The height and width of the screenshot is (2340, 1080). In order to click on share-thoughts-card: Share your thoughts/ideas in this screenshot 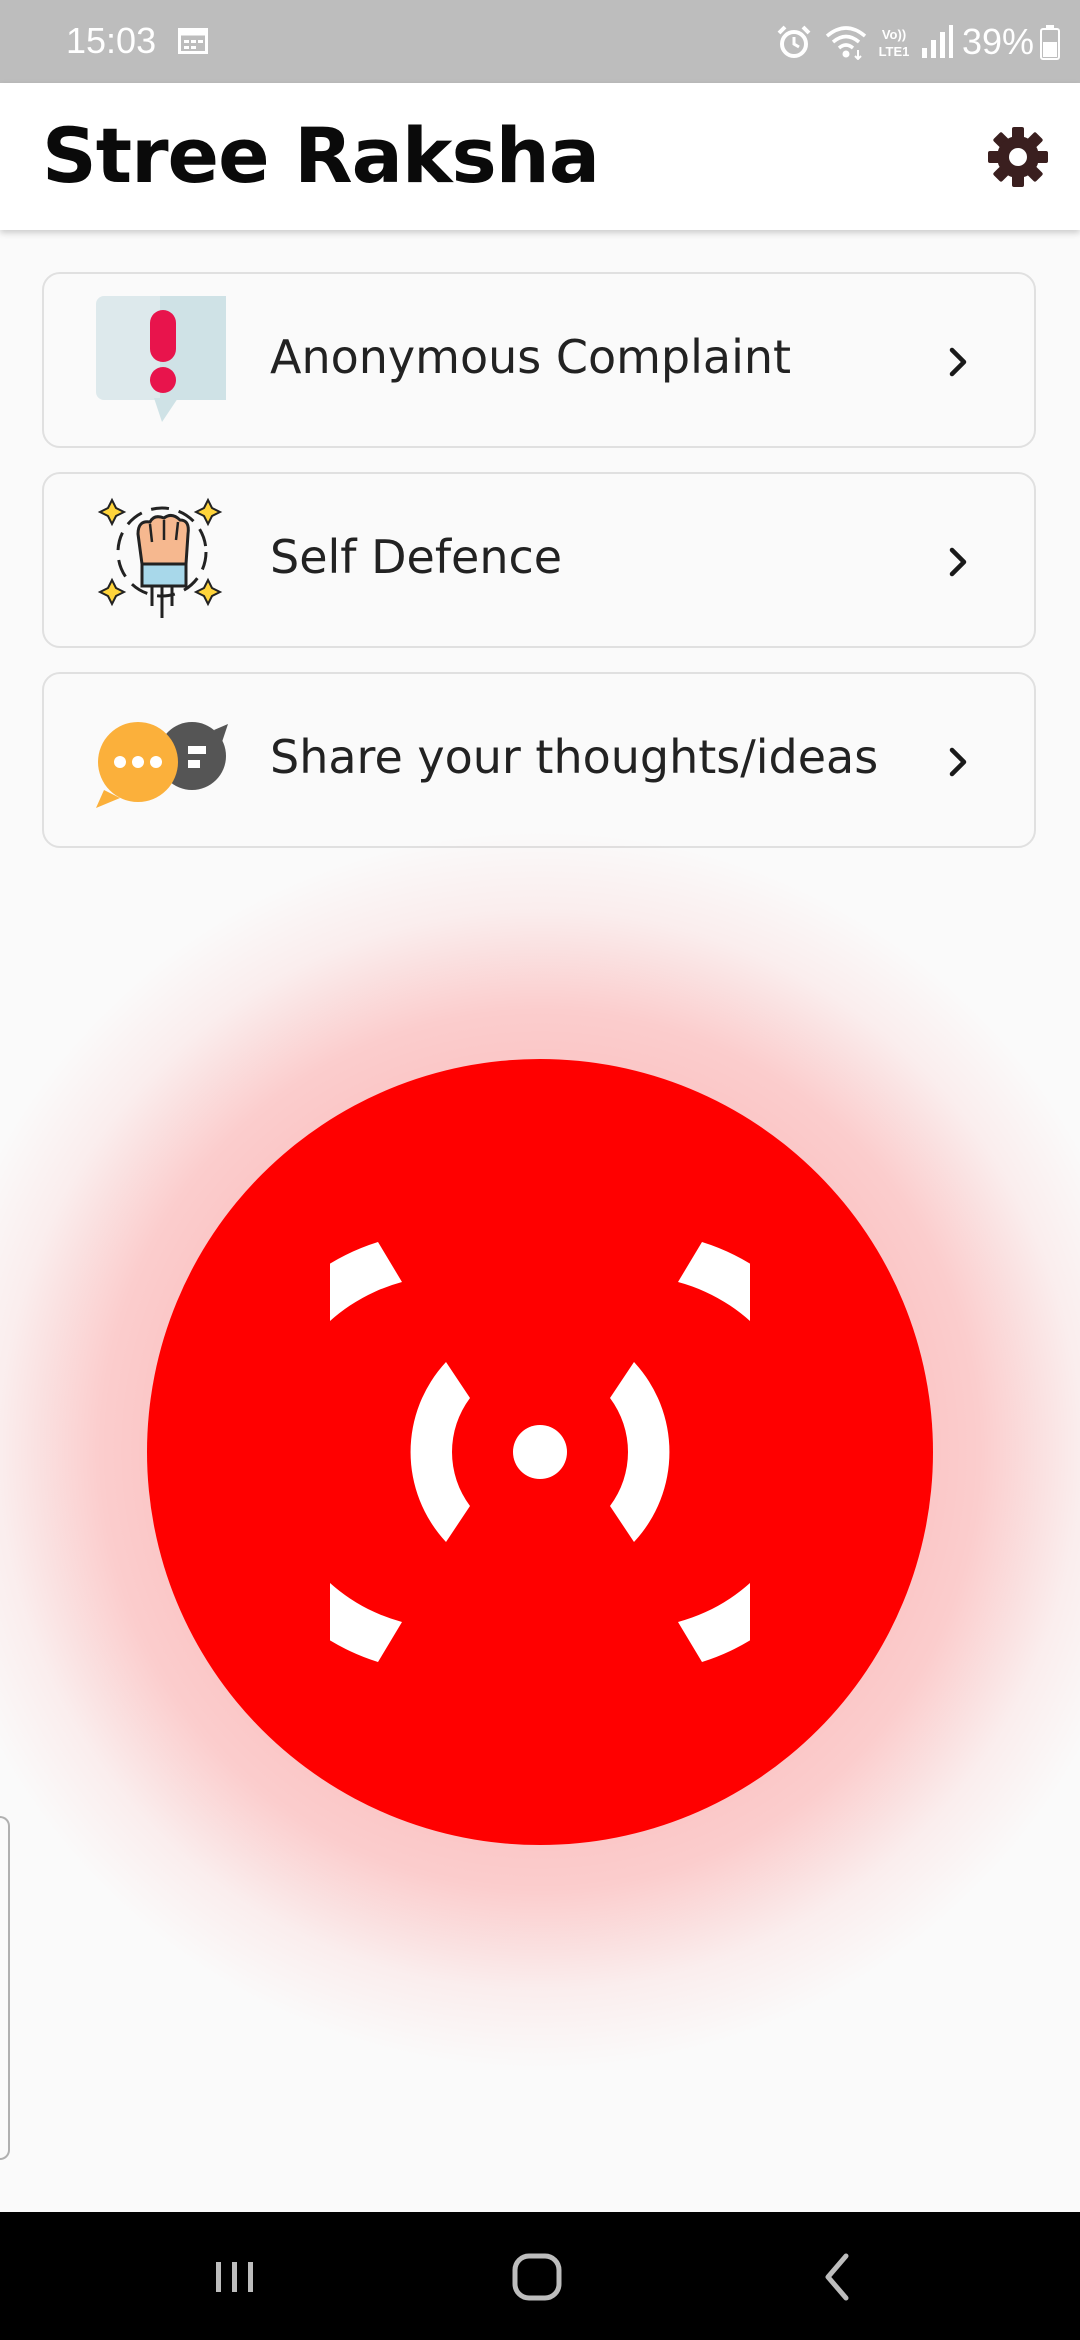, I will do `click(539, 760)`.